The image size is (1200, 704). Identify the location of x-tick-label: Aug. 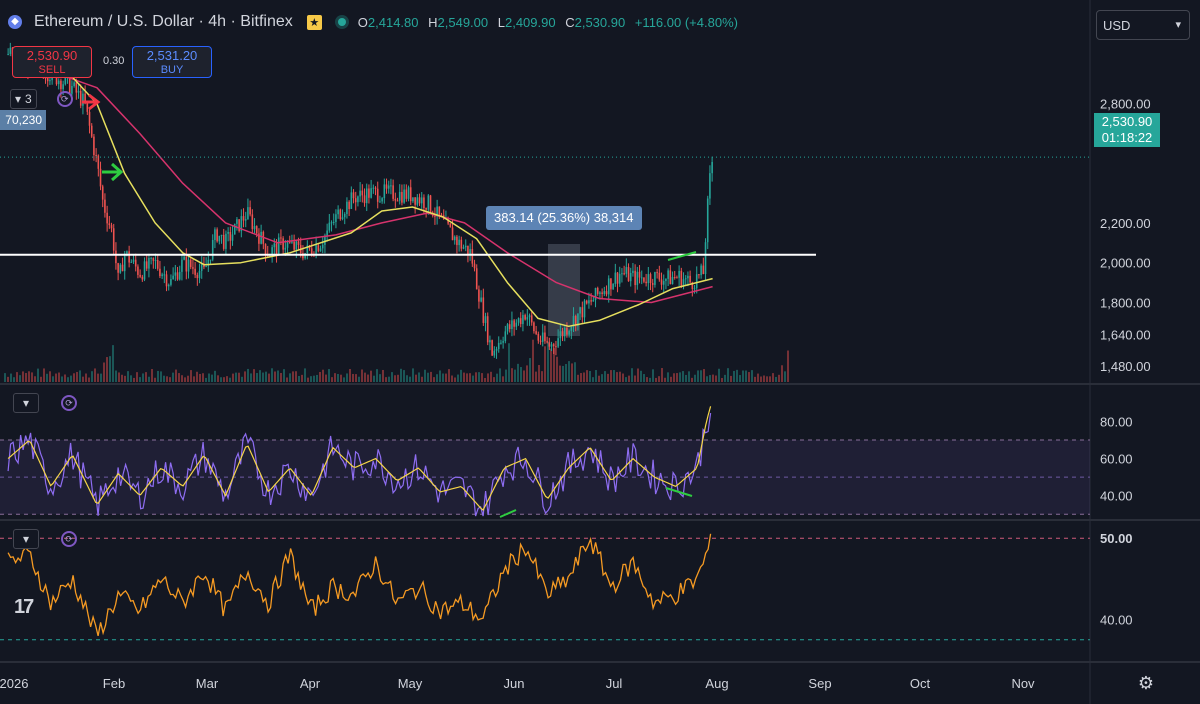
(716, 683).